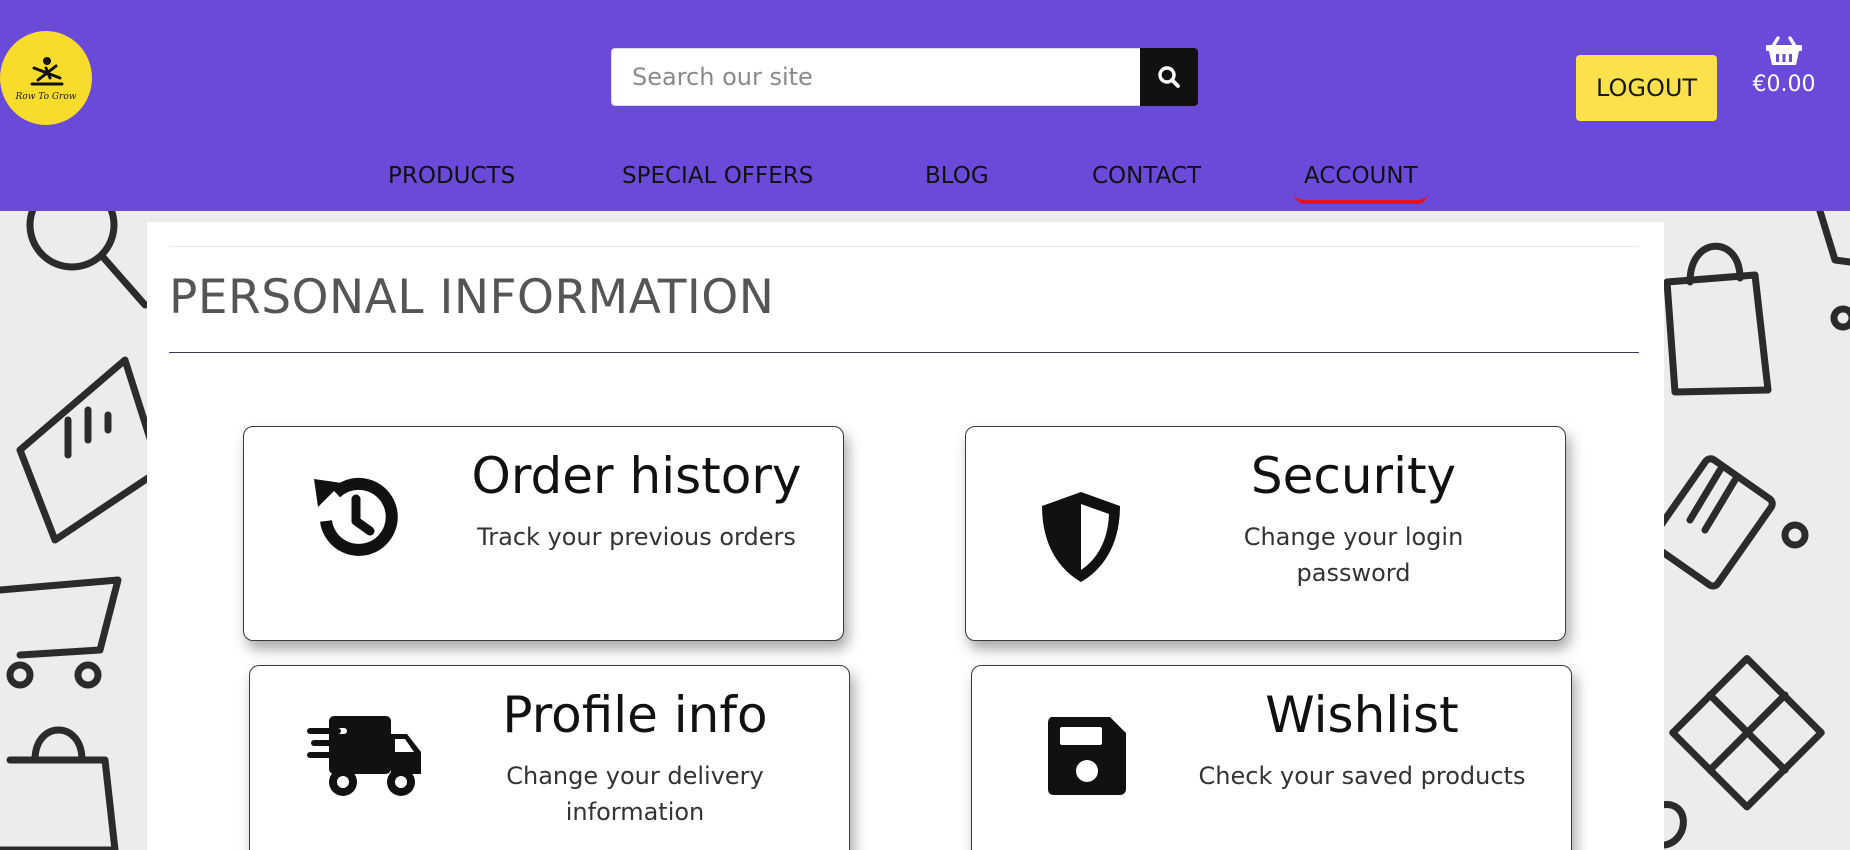 Image resolution: width=1850 pixels, height=850 pixels. Describe the element at coordinates (451, 176) in the screenshot. I see `nav-item-products: PRODUCTS` at that location.